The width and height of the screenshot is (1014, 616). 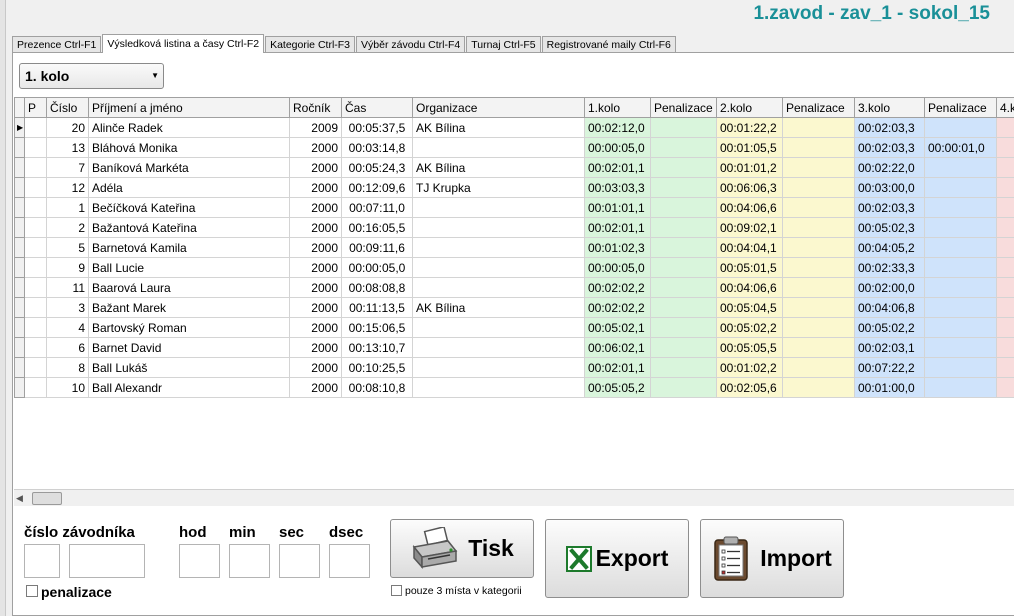 What do you see at coordinates (411, 44) in the screenshot?
I see `tab-vyber-zavodu: Výběr závodu Ctrl-F4` at bounding box center [411, 44].